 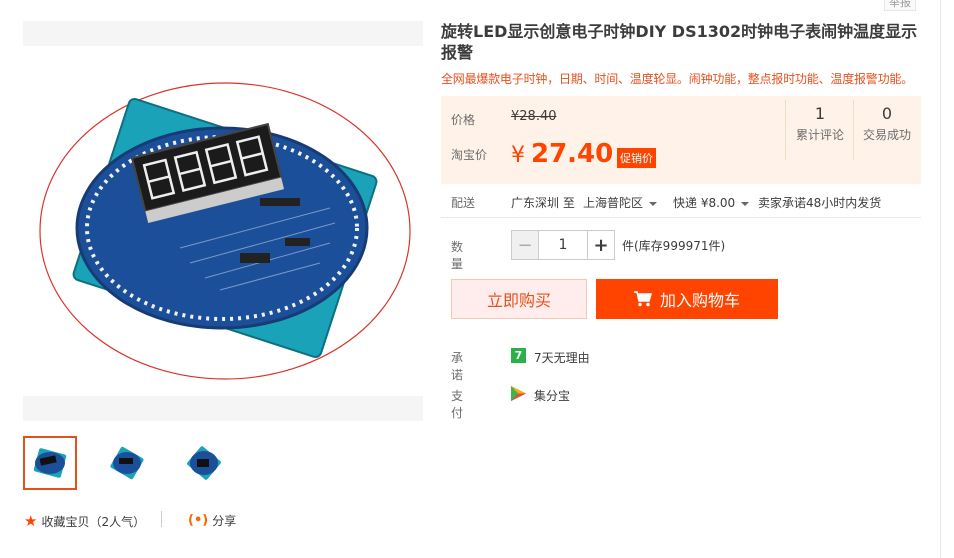 I want to click on quantity-input: 1, so click(x=563, y=245).